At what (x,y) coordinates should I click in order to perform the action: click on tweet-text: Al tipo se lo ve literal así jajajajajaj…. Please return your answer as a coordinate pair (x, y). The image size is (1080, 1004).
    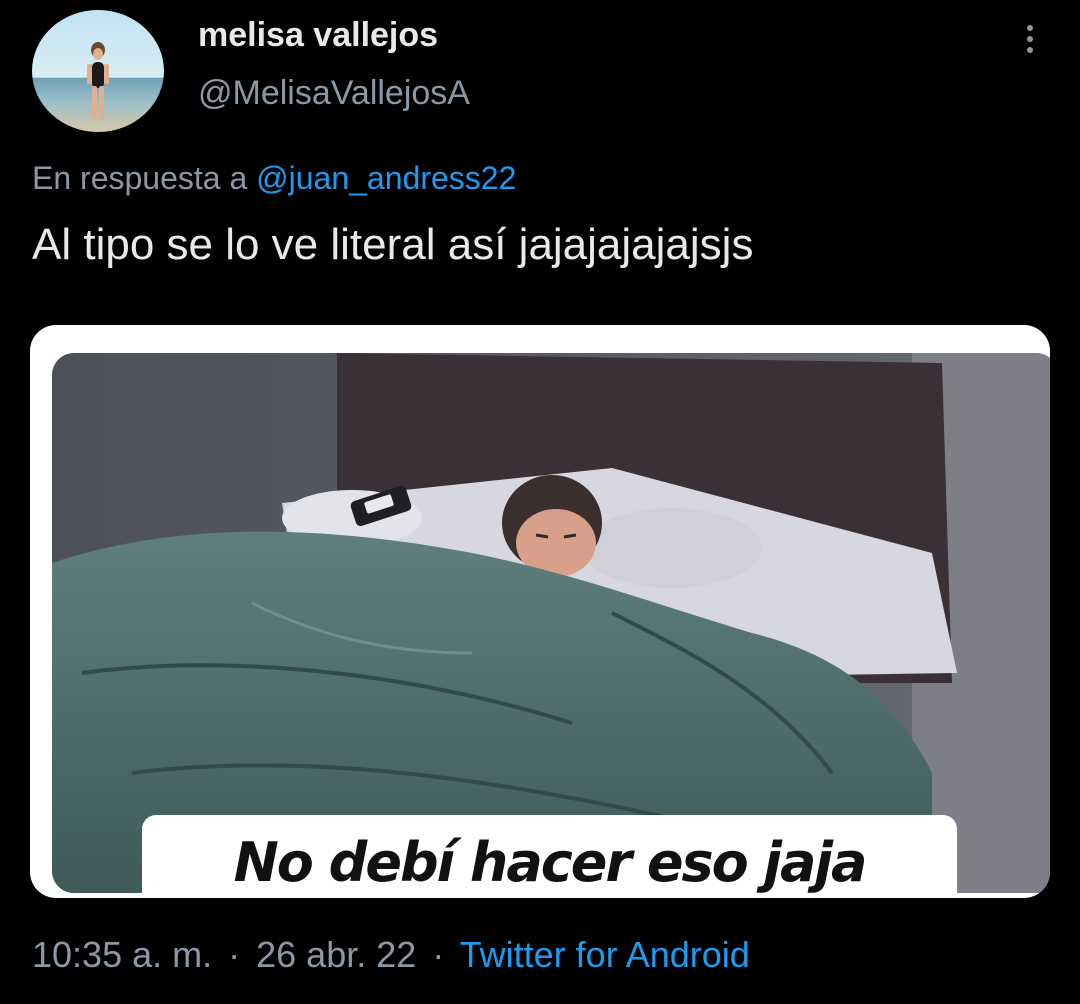
    Looking at the image, I should click on (393, 244).